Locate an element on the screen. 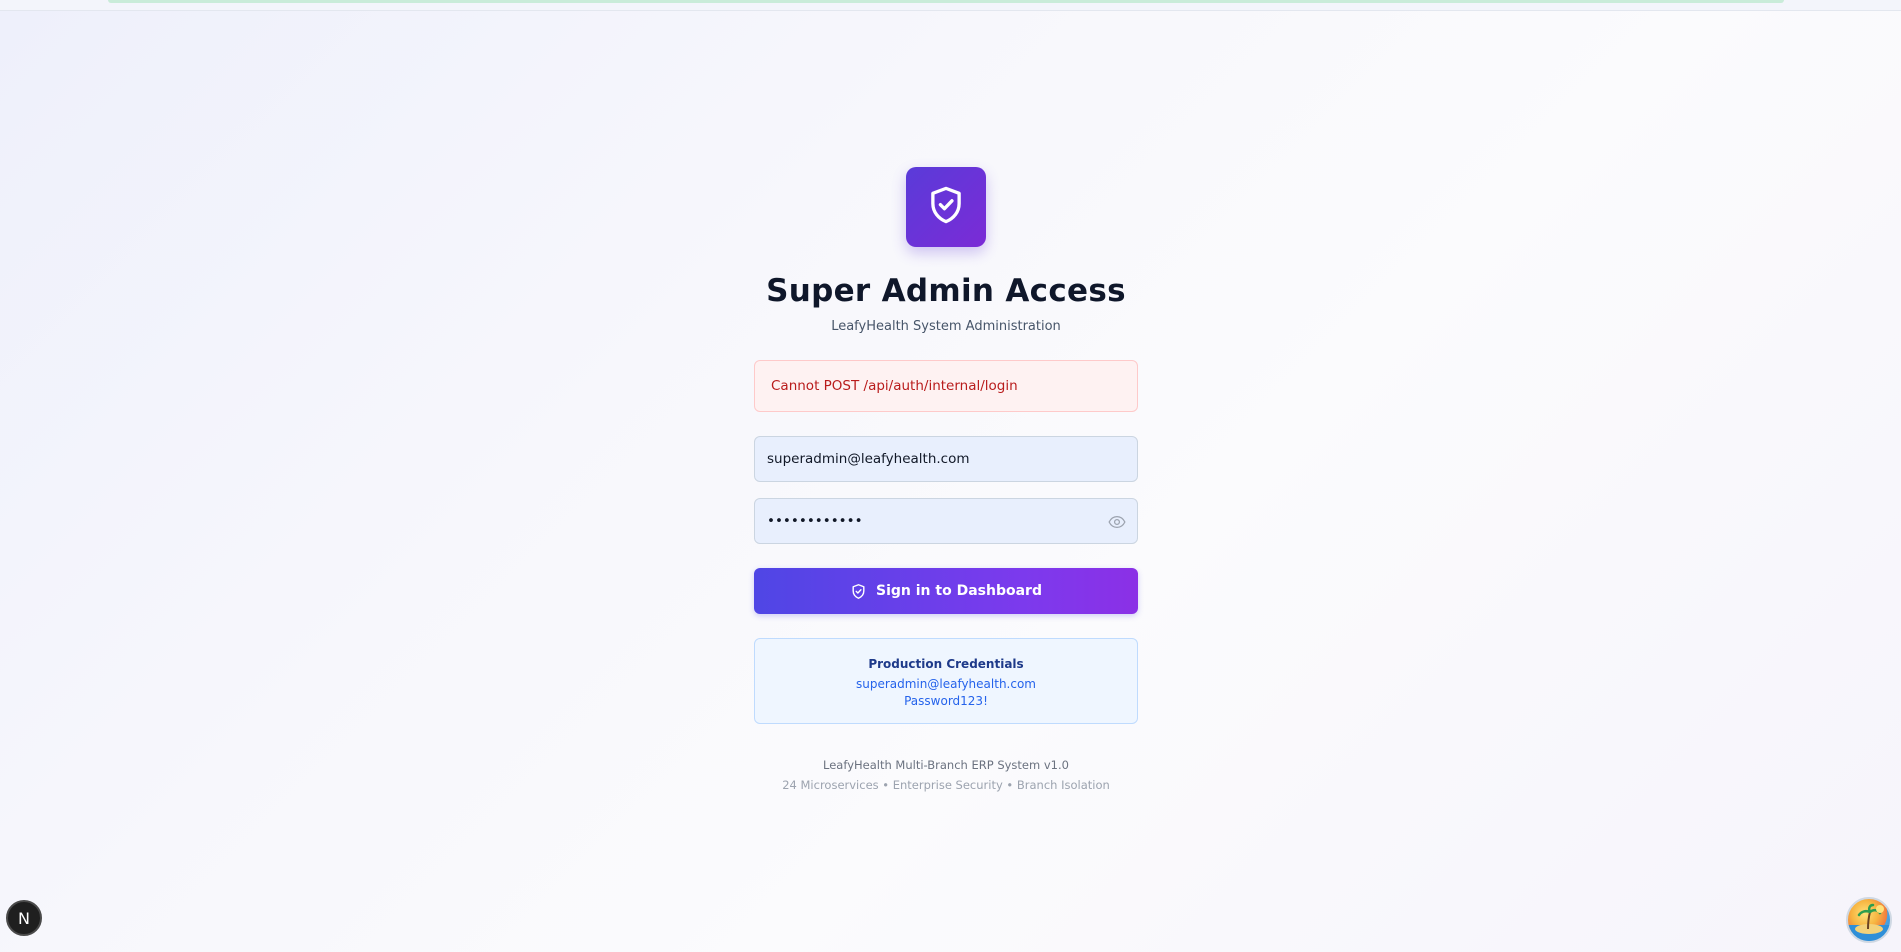  password-input is located at coordinates (946, 521).